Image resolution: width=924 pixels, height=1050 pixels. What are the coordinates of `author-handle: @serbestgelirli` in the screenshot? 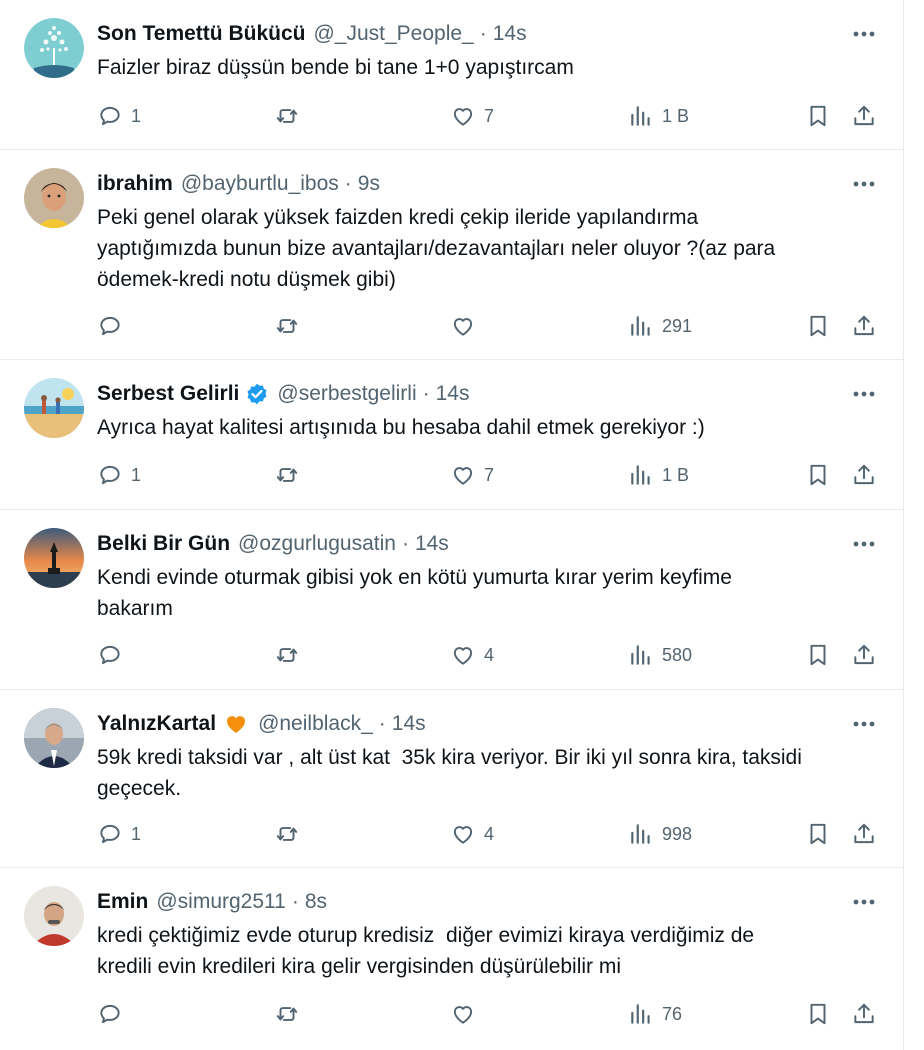 It's located at (346, 394).